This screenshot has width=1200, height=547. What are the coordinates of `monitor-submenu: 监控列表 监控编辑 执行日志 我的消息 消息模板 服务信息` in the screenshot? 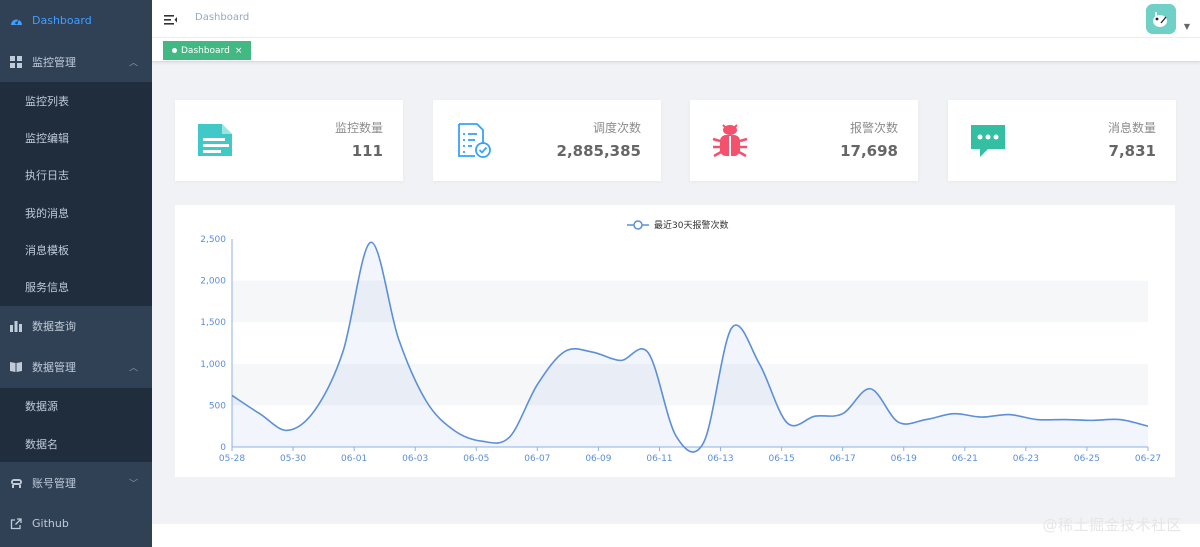 It's located at (76, 194).